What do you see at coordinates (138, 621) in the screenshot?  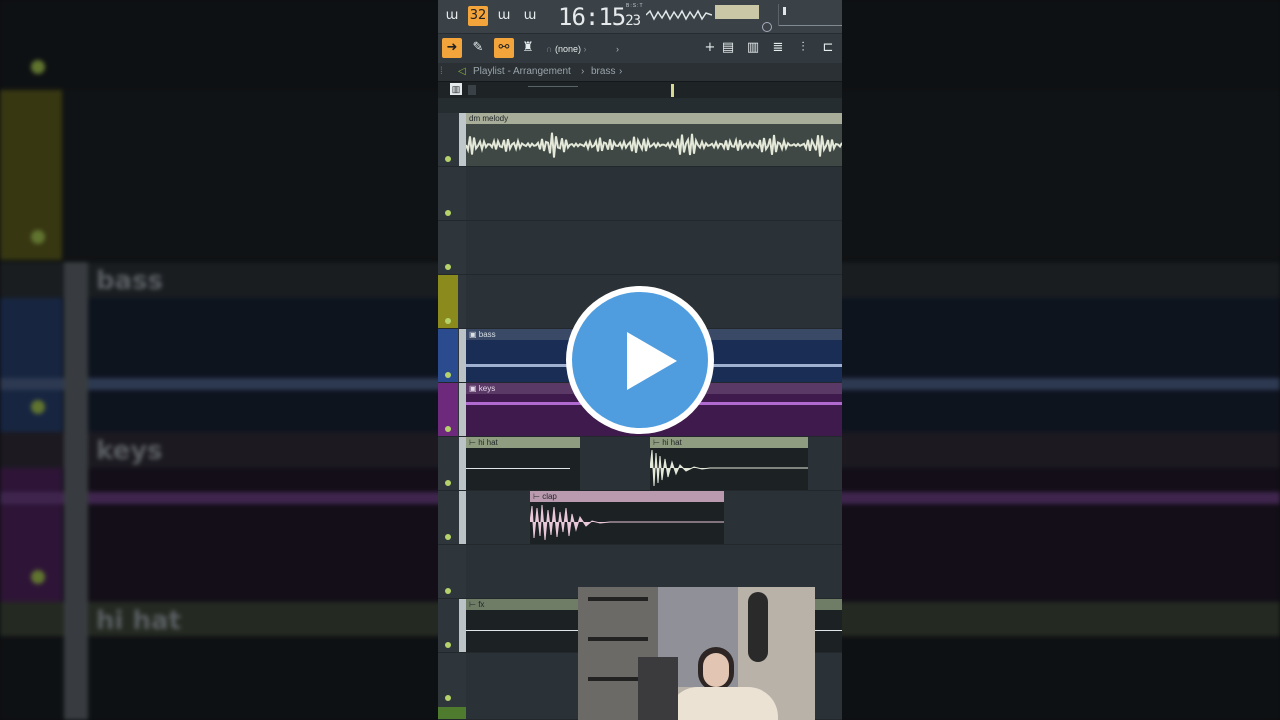 I see `bg-label-hihat: hi hat` at bounding box center [138, 621].